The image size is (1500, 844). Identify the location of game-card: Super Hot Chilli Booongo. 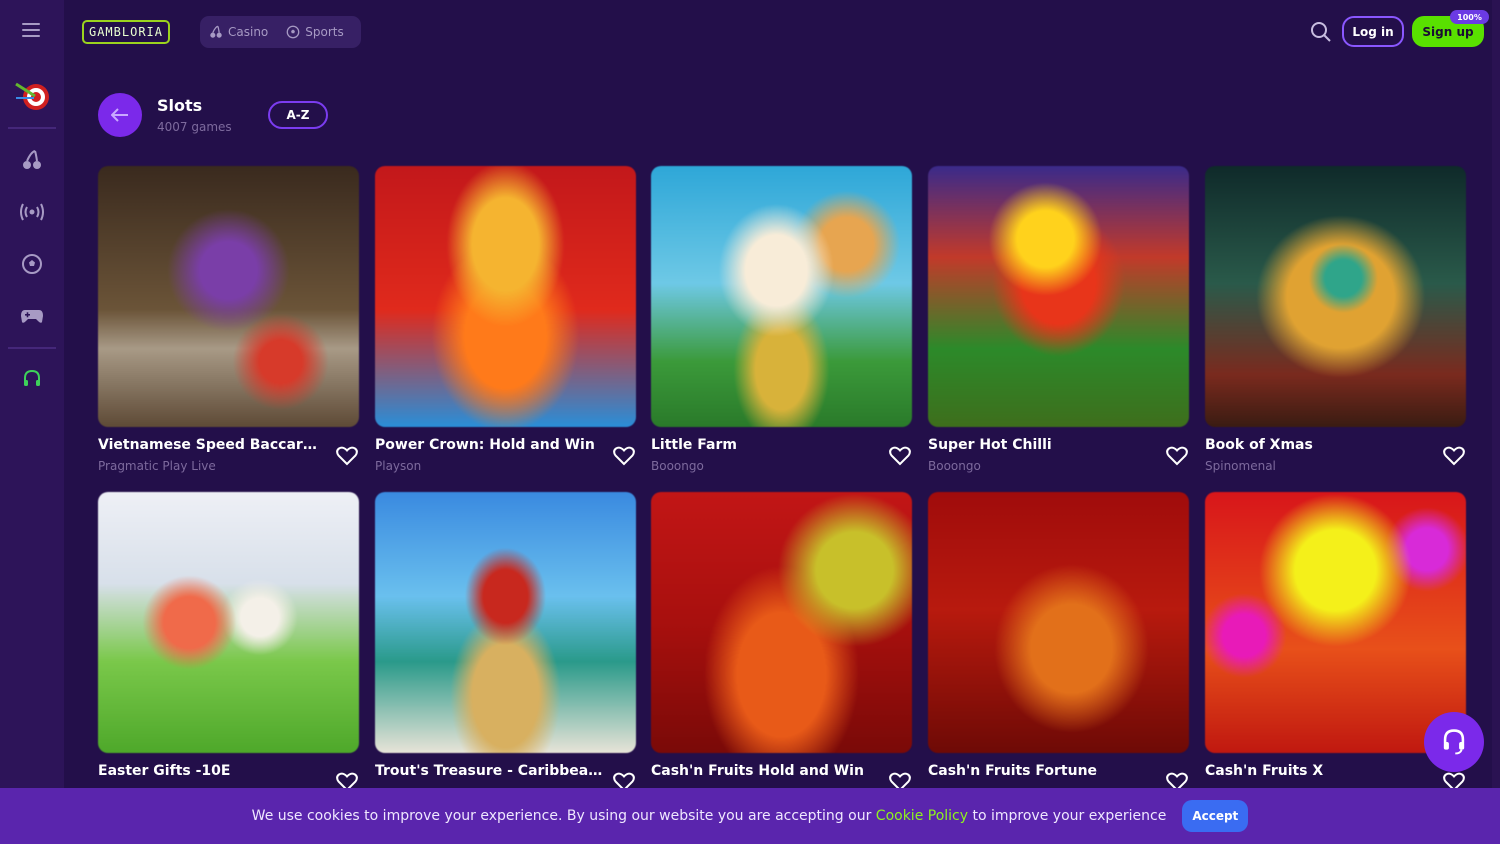
(1058, 319).